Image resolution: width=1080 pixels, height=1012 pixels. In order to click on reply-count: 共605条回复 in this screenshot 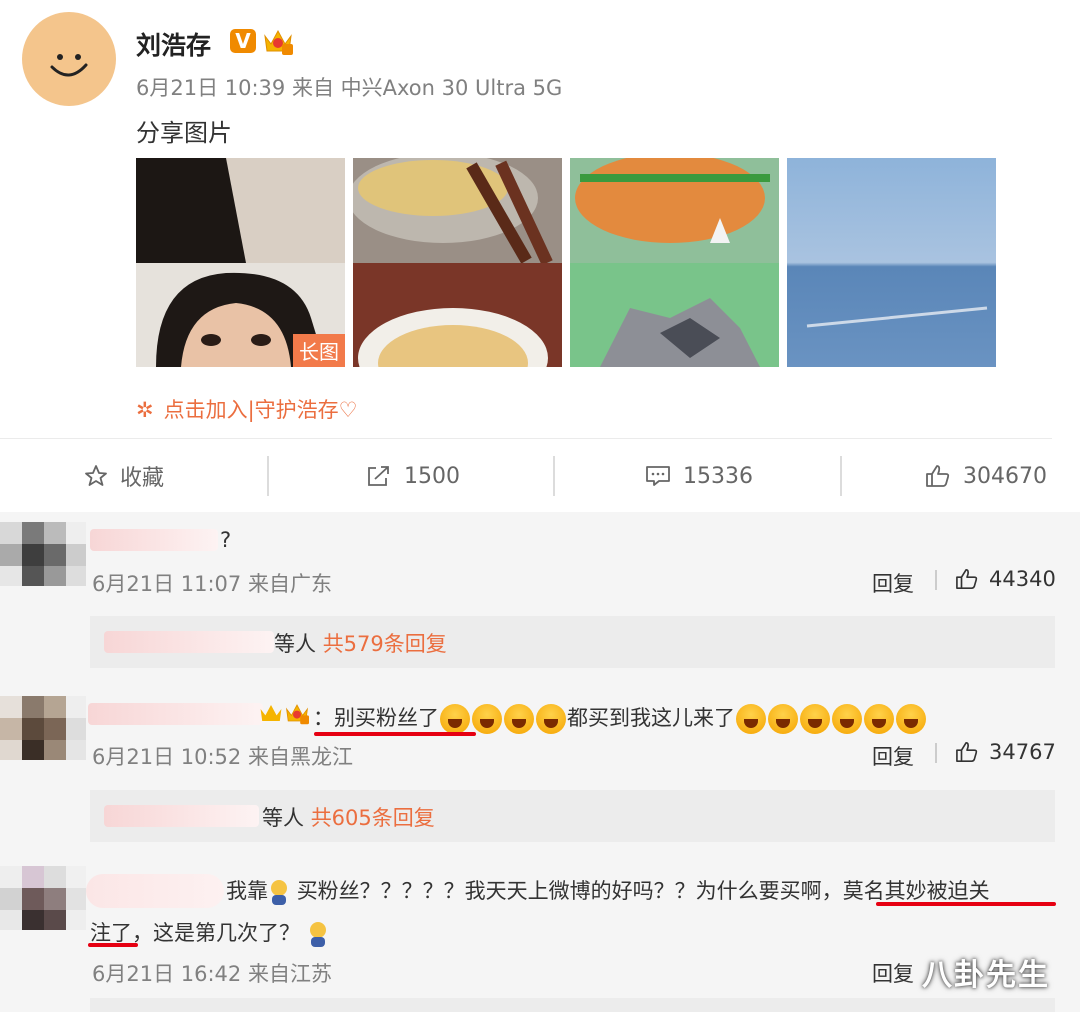, I will do `click(373, 818)`.